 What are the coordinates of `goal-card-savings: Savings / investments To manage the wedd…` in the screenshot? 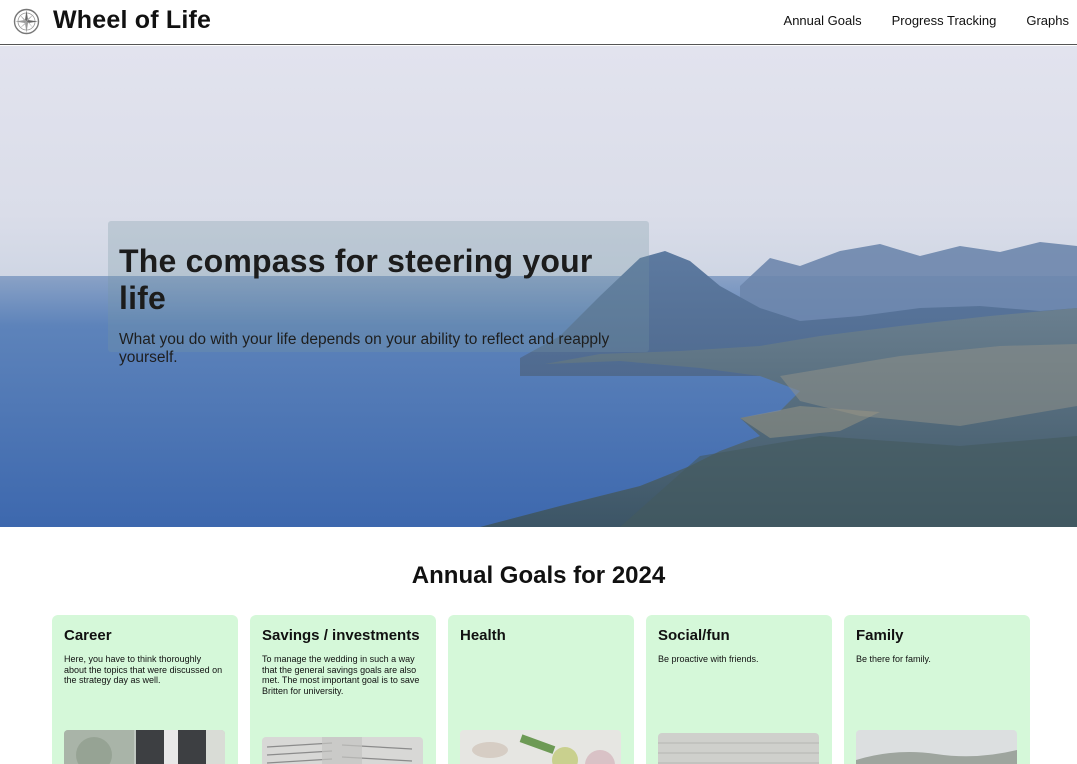 It's located at (343, 689).